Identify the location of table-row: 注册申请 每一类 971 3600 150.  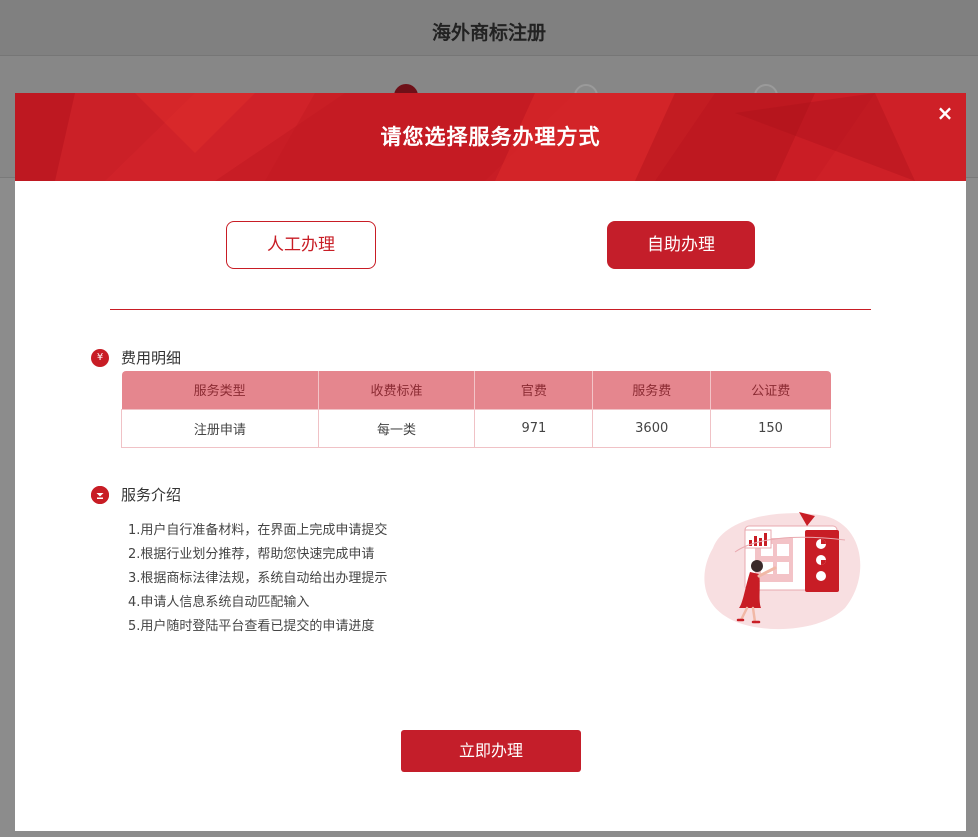
(476, 428).